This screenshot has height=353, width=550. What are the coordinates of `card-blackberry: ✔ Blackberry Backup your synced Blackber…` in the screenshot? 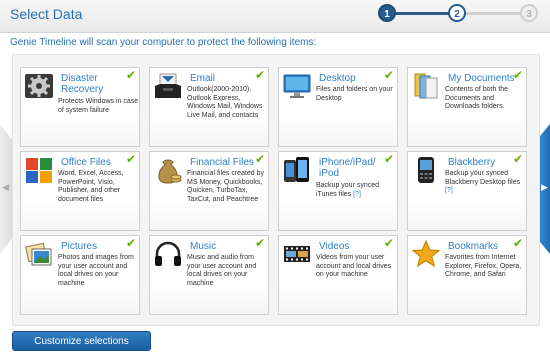 It's located at (467, 191).